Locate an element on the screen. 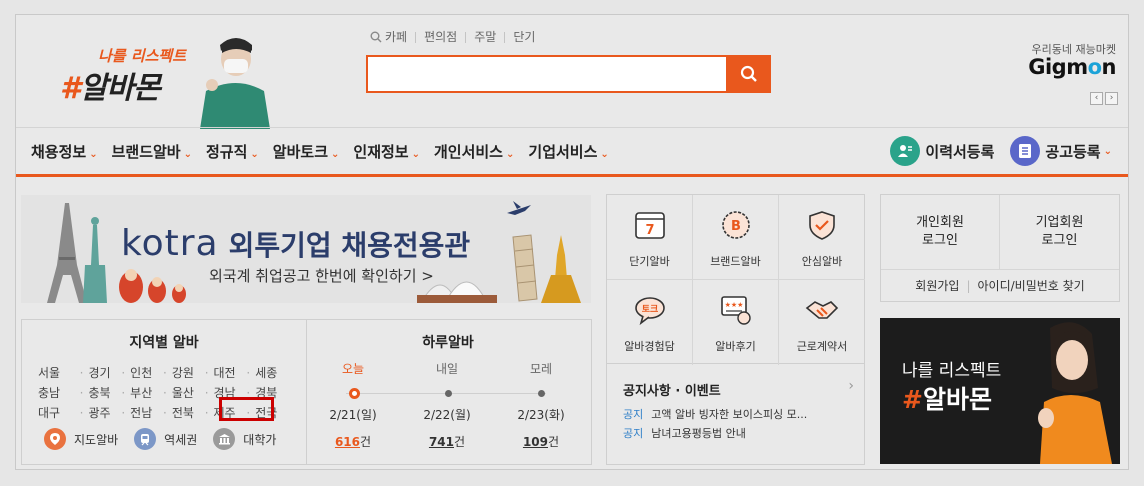  nav-item-talent: 인재정보 ⌄ is located at coordinates (386, 151).